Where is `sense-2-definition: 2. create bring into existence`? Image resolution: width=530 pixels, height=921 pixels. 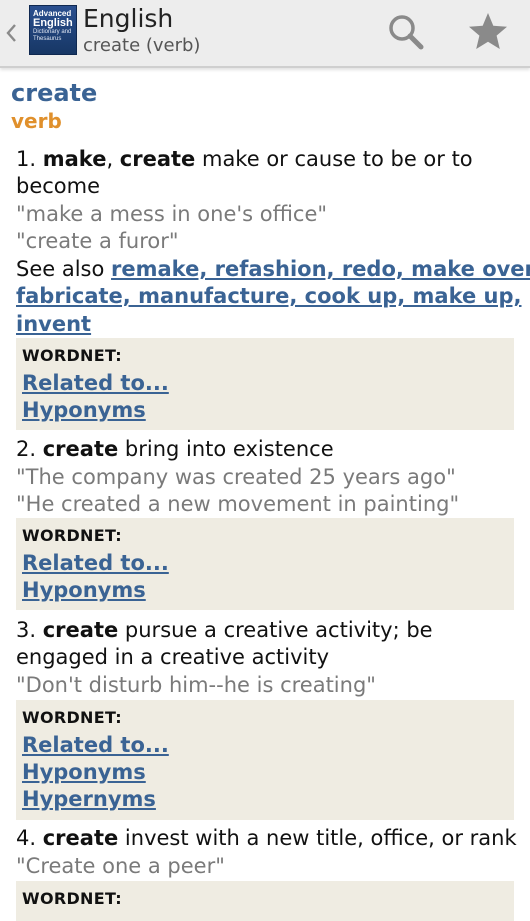
sense-2-definition: 2. create bring into existence is located at coordinates (175, 449).